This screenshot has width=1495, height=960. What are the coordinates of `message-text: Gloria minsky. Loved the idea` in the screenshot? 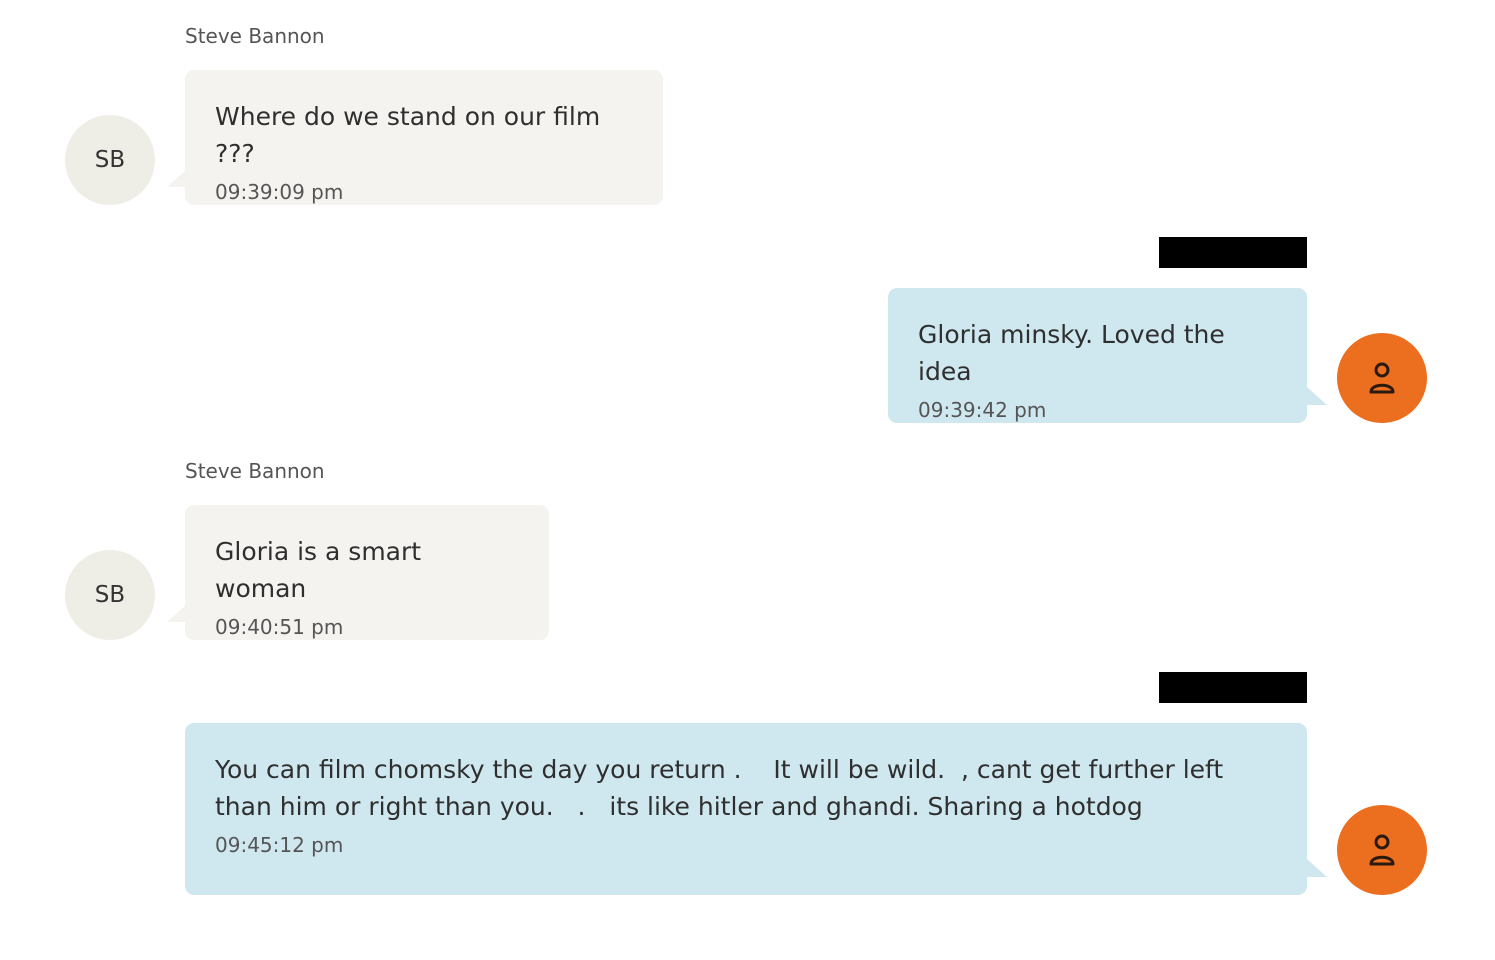 It's located at (1071, 353).